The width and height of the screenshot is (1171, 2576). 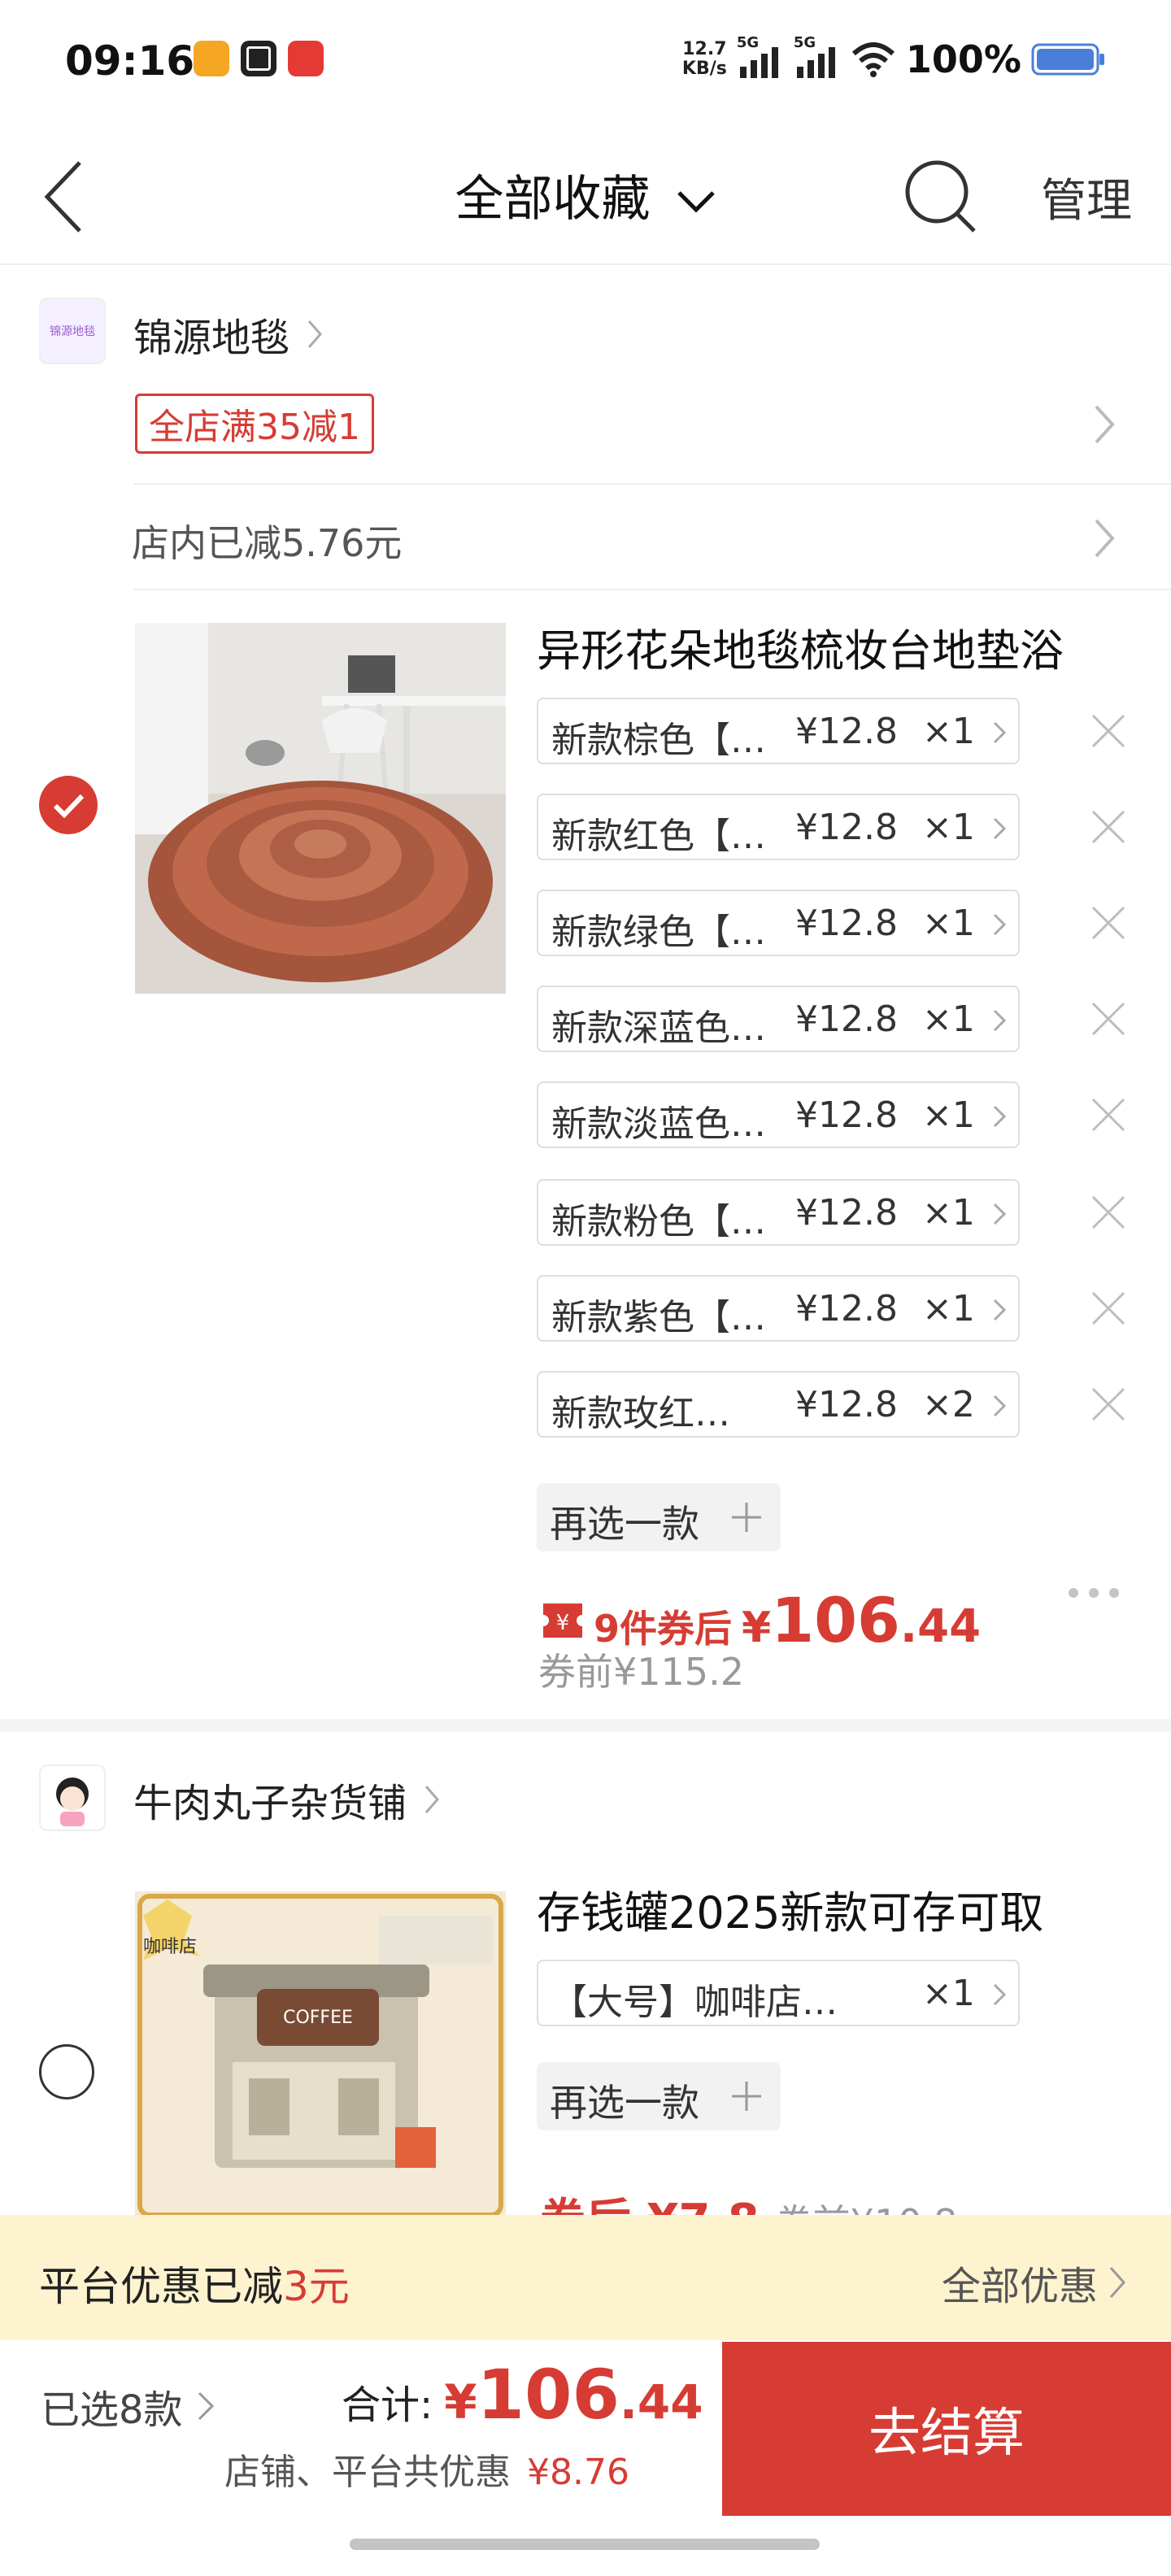 What do you see at coordinates (778, 1405) in the screenshot?
I see `sku-selector: 新款玫红… ¥12.8 ×2` at bounding box center [778, 1405].